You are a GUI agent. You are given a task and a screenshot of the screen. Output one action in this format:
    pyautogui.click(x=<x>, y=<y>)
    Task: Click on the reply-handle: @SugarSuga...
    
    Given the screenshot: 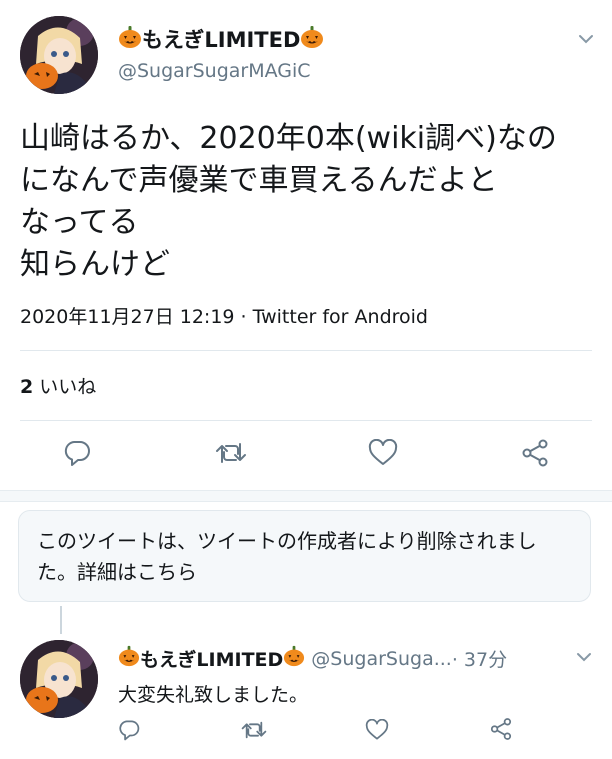 What is the action you would take?
    pyautogui.click(x=381, y=658)
    